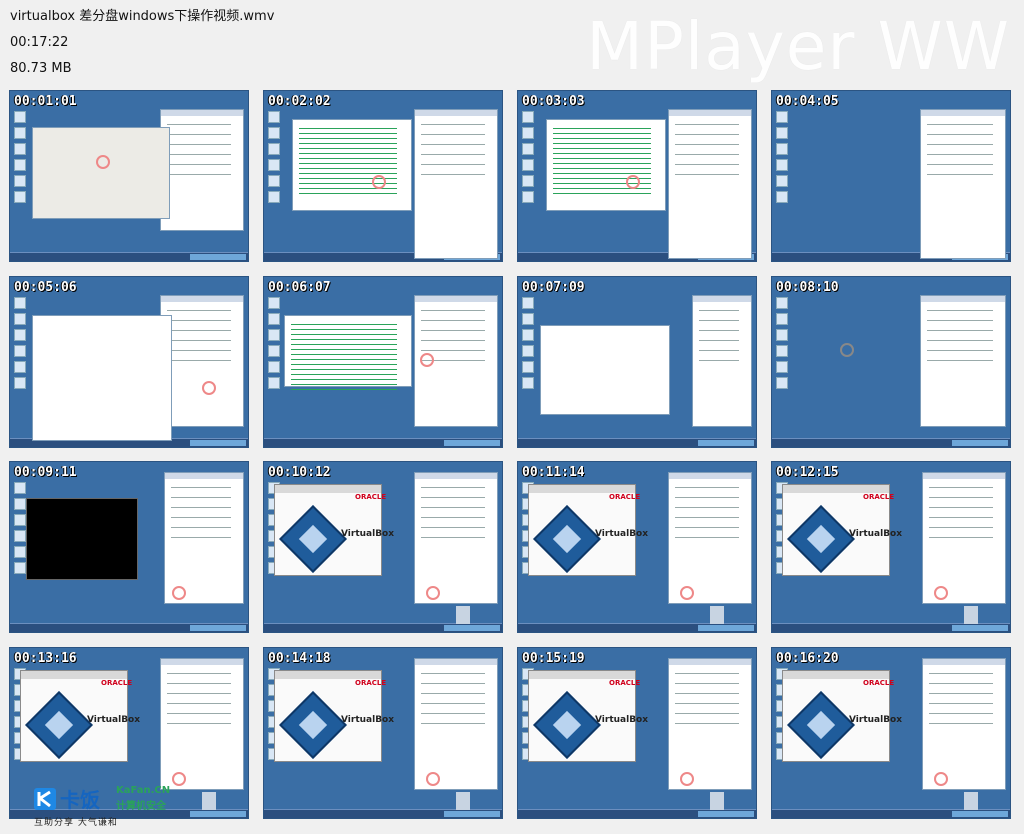 This screenshot has height=834, width=1024. What do you see at coordinates (129, 547) in the screenshot?
I see `video-thumbnail: 00:09:11` at bounding box center [129, 547].